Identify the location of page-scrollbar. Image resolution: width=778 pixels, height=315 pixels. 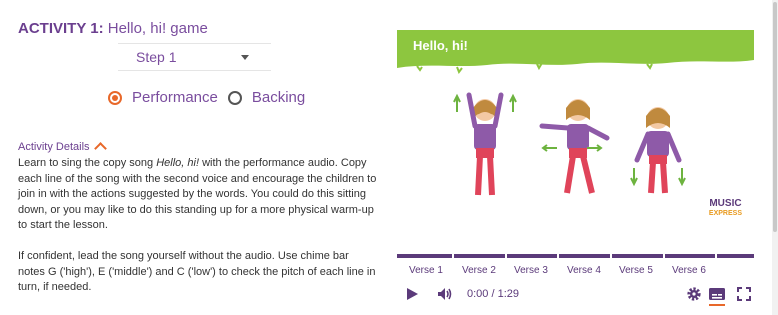
(775, 157).